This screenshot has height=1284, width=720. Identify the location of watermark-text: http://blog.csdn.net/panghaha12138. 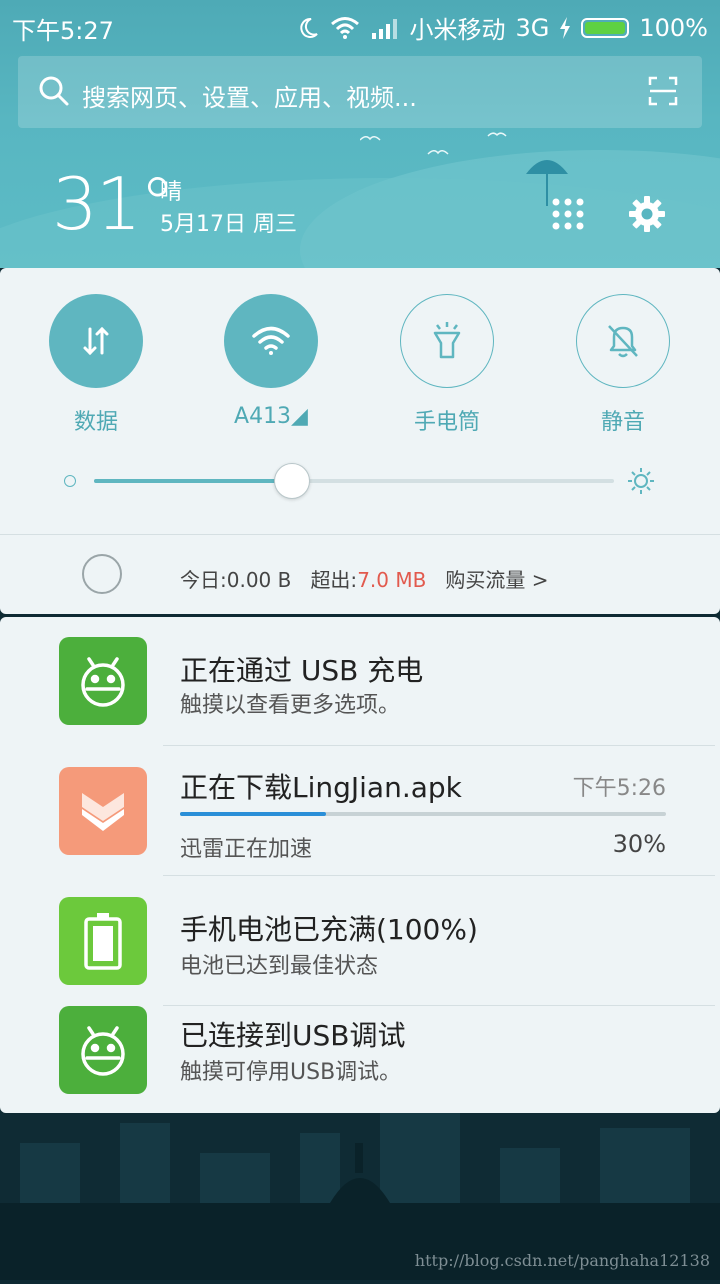
(562, 1260).